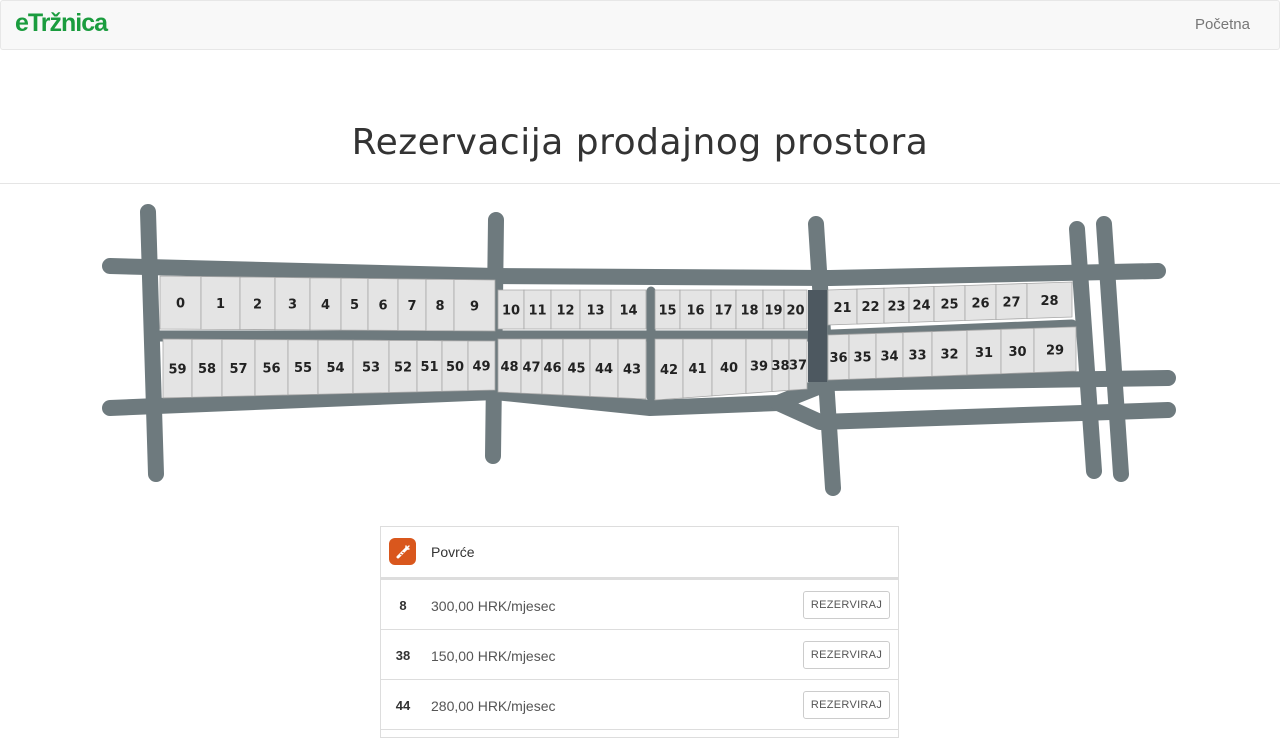 Image resolution: width=1280 pixels, height=738 pixels. I want to click on stall-10: 10, so click(511, 309).